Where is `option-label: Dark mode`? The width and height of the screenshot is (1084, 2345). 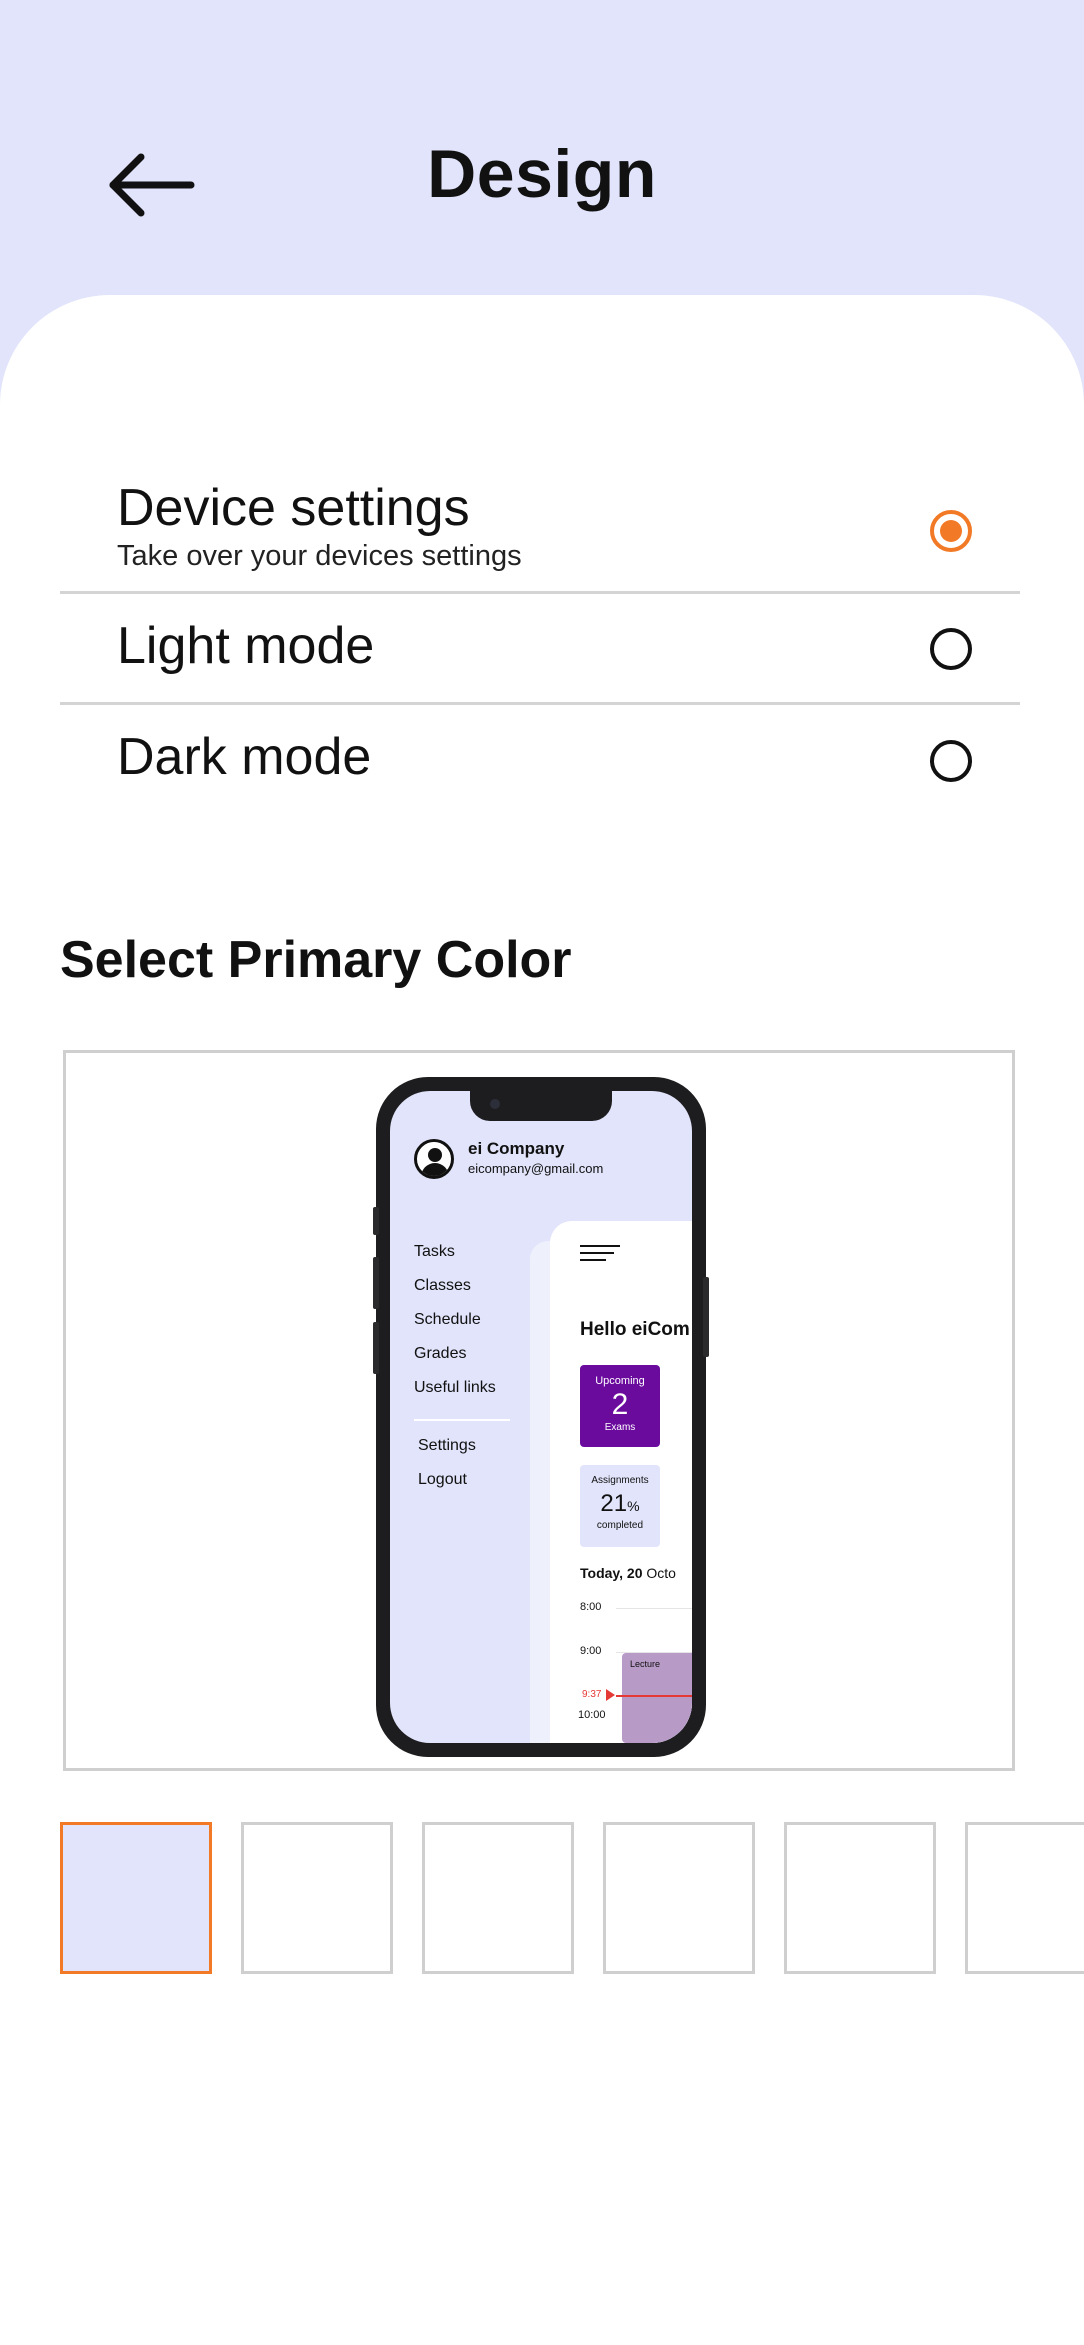
option-label: Dark mode is located at coordinates (244, 757).